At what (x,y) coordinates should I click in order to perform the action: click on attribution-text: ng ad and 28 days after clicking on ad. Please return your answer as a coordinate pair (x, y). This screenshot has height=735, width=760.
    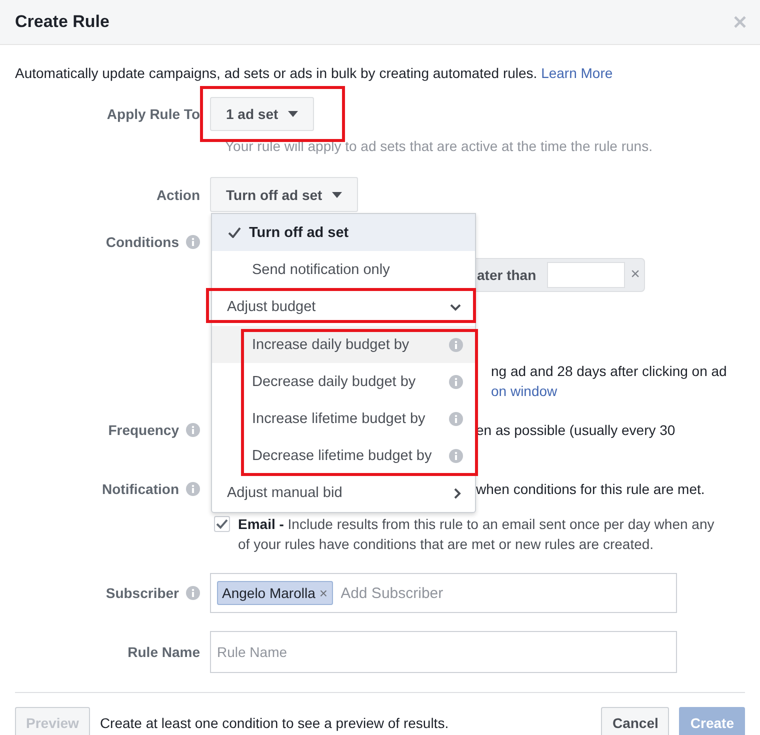
    Looking at the image, I should click on (609, 371).